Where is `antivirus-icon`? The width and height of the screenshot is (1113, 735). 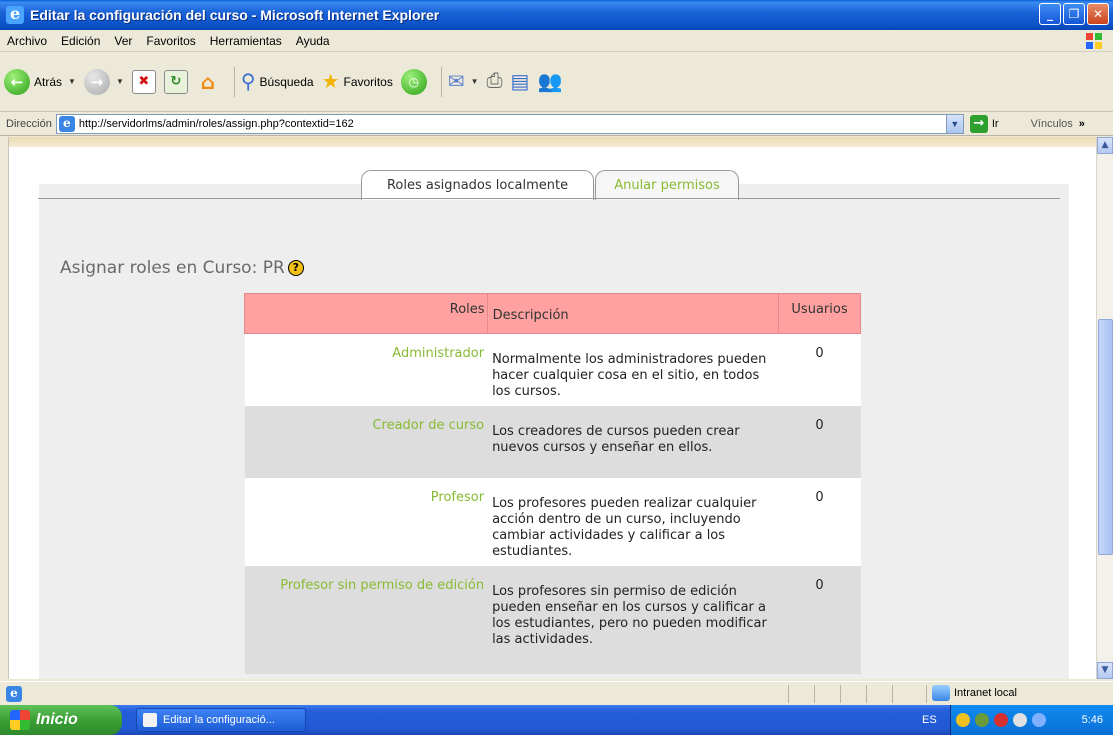 antivirus-icon is located at coordinates (1001, 720).